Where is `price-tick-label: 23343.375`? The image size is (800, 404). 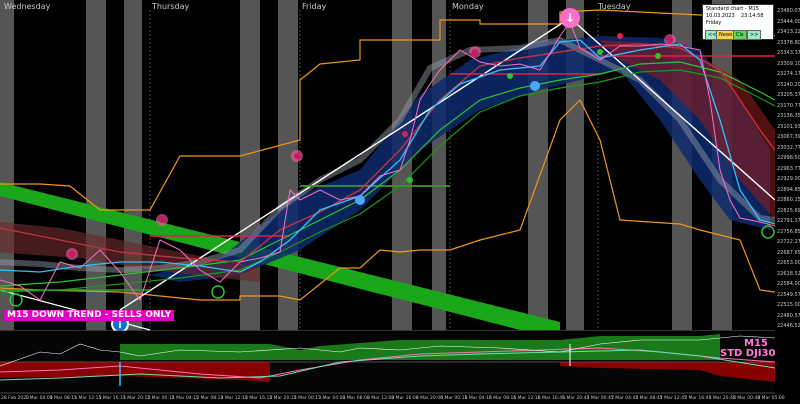 price-tick-label: 23343.375 is located at coordinates (788, 53).